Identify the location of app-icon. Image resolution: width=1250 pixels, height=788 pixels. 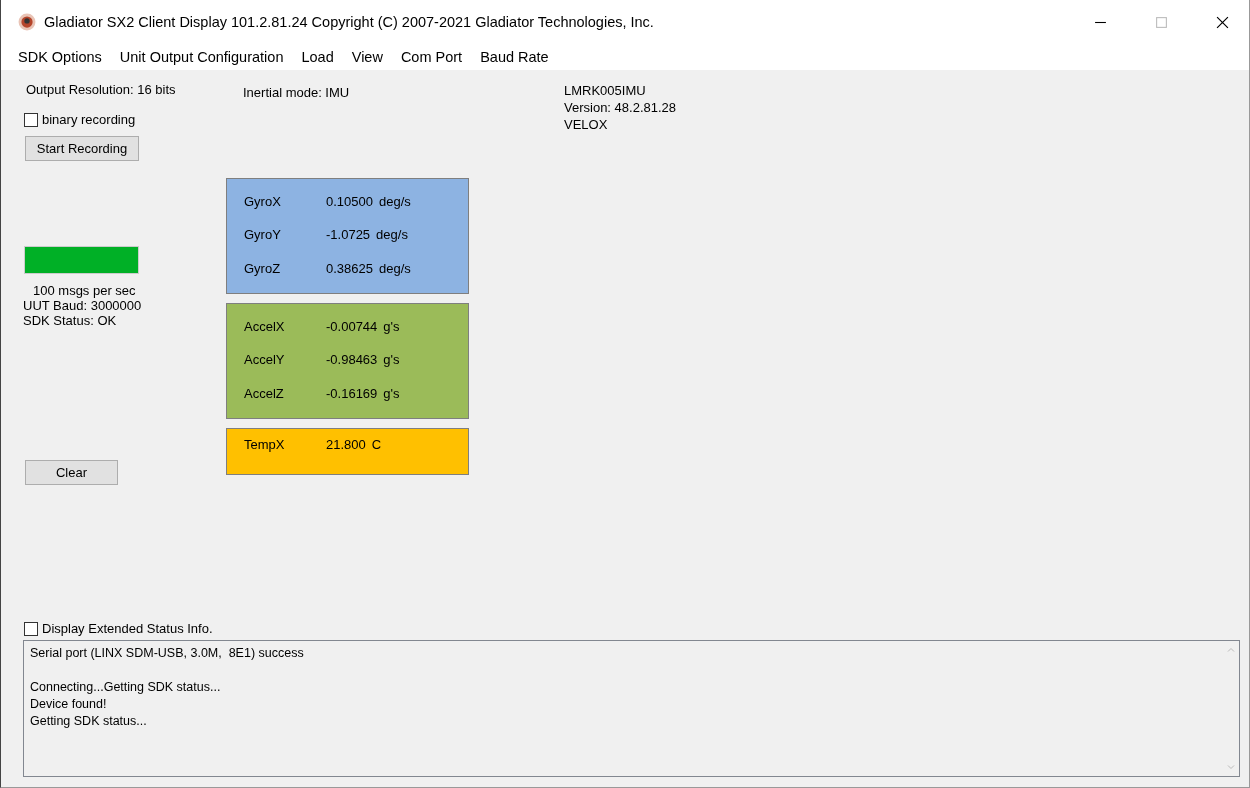
(27, 22).